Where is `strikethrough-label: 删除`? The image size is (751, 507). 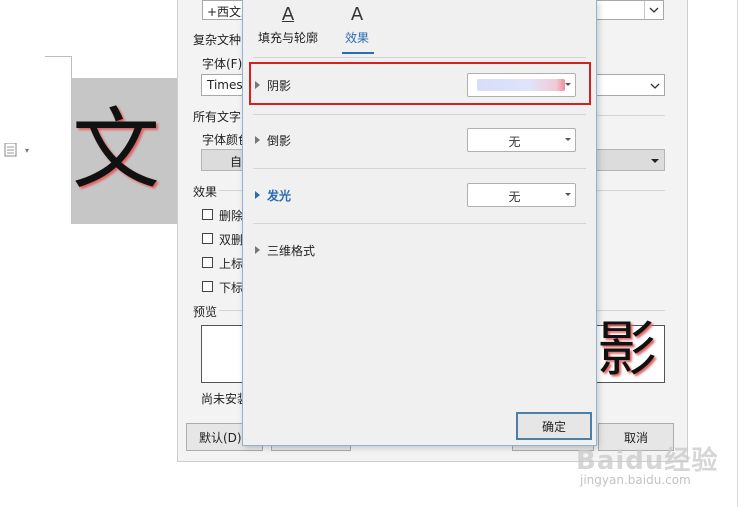 strikethrough-label: 删除 is located at coordinates (231, 216).